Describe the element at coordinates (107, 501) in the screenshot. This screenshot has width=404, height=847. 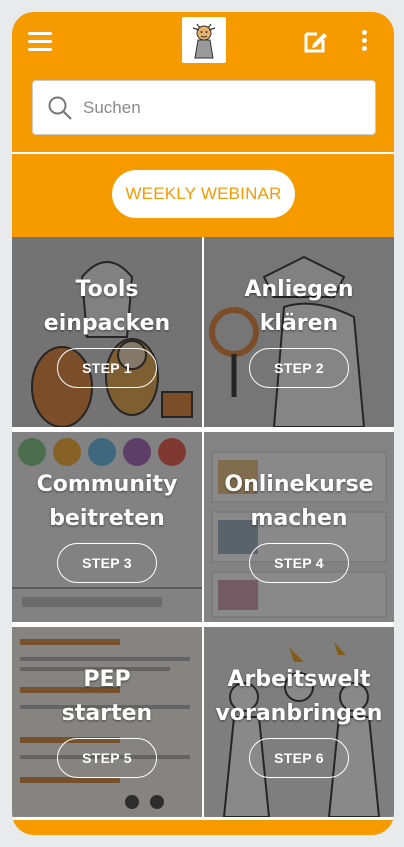
I see `tile-title: Community beitreten` at that location.